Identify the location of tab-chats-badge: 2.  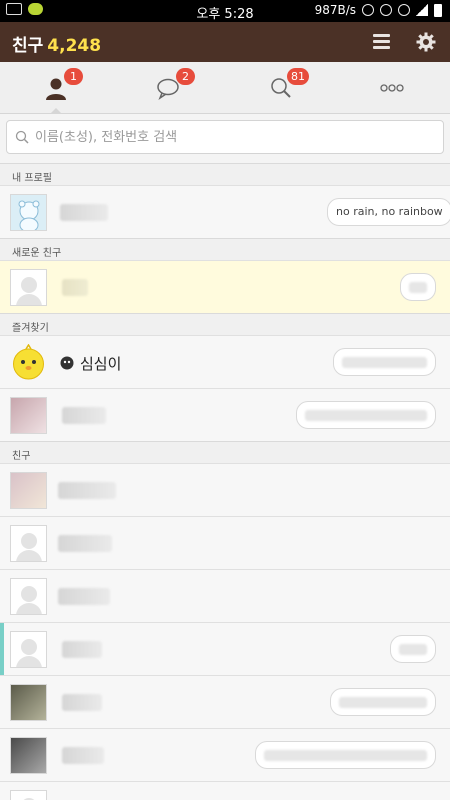
(185, 76).